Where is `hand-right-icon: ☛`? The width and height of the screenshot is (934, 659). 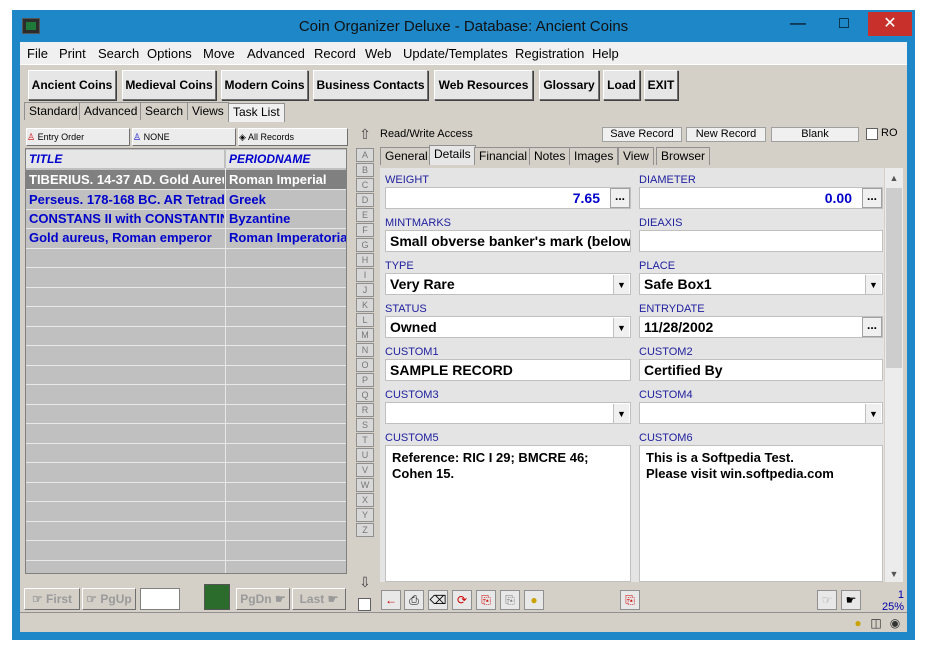
hand-right-icon: ☛ is located at coordinates (851, 600).